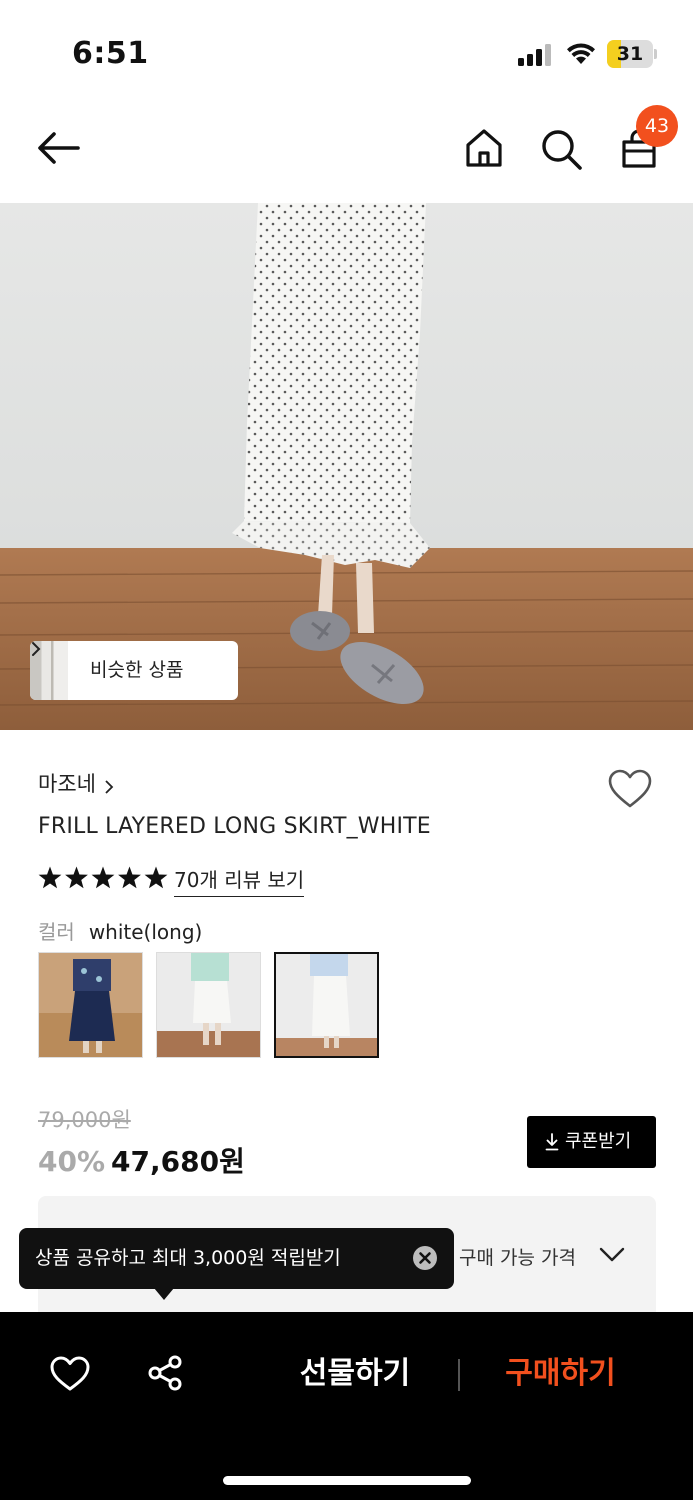 The height and width of the screenshot is (1500, 693). Describe the element at coordinates (178, 1161) in the screenshot. I see `final-price: 47,680원` at that location.